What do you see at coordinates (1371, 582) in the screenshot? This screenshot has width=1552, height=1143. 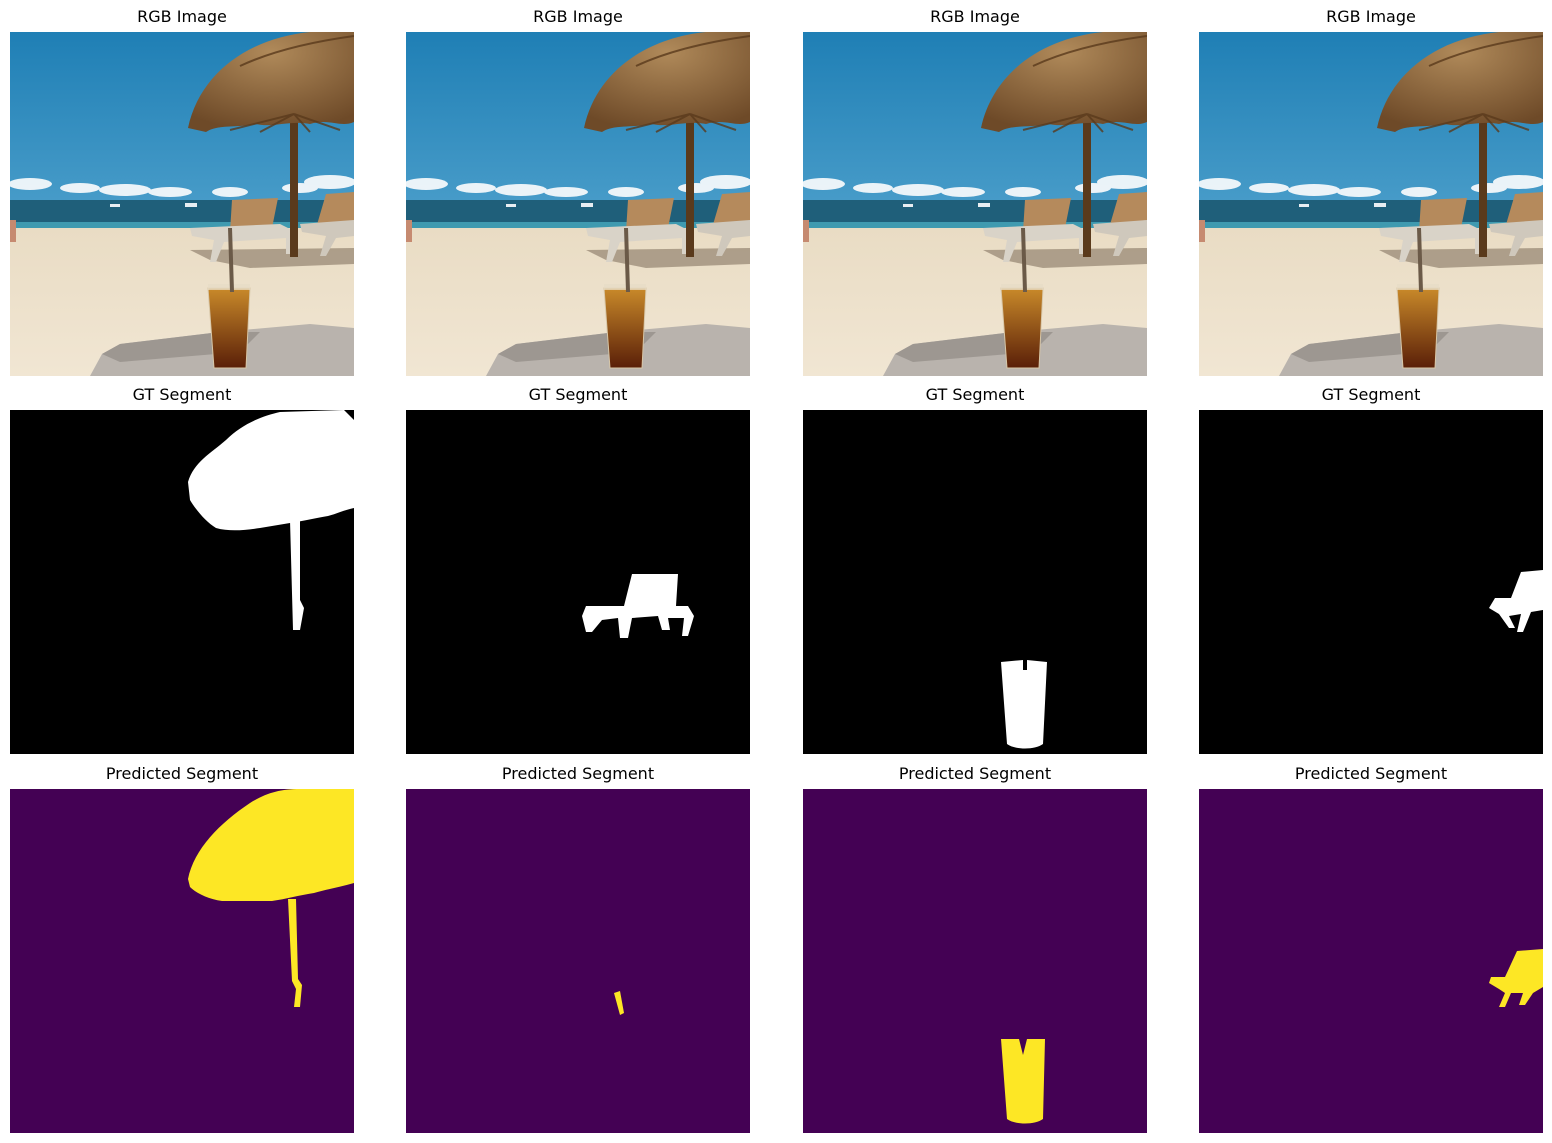 I see `gt-mask-chair-right` at bounding box center [1371, 582].